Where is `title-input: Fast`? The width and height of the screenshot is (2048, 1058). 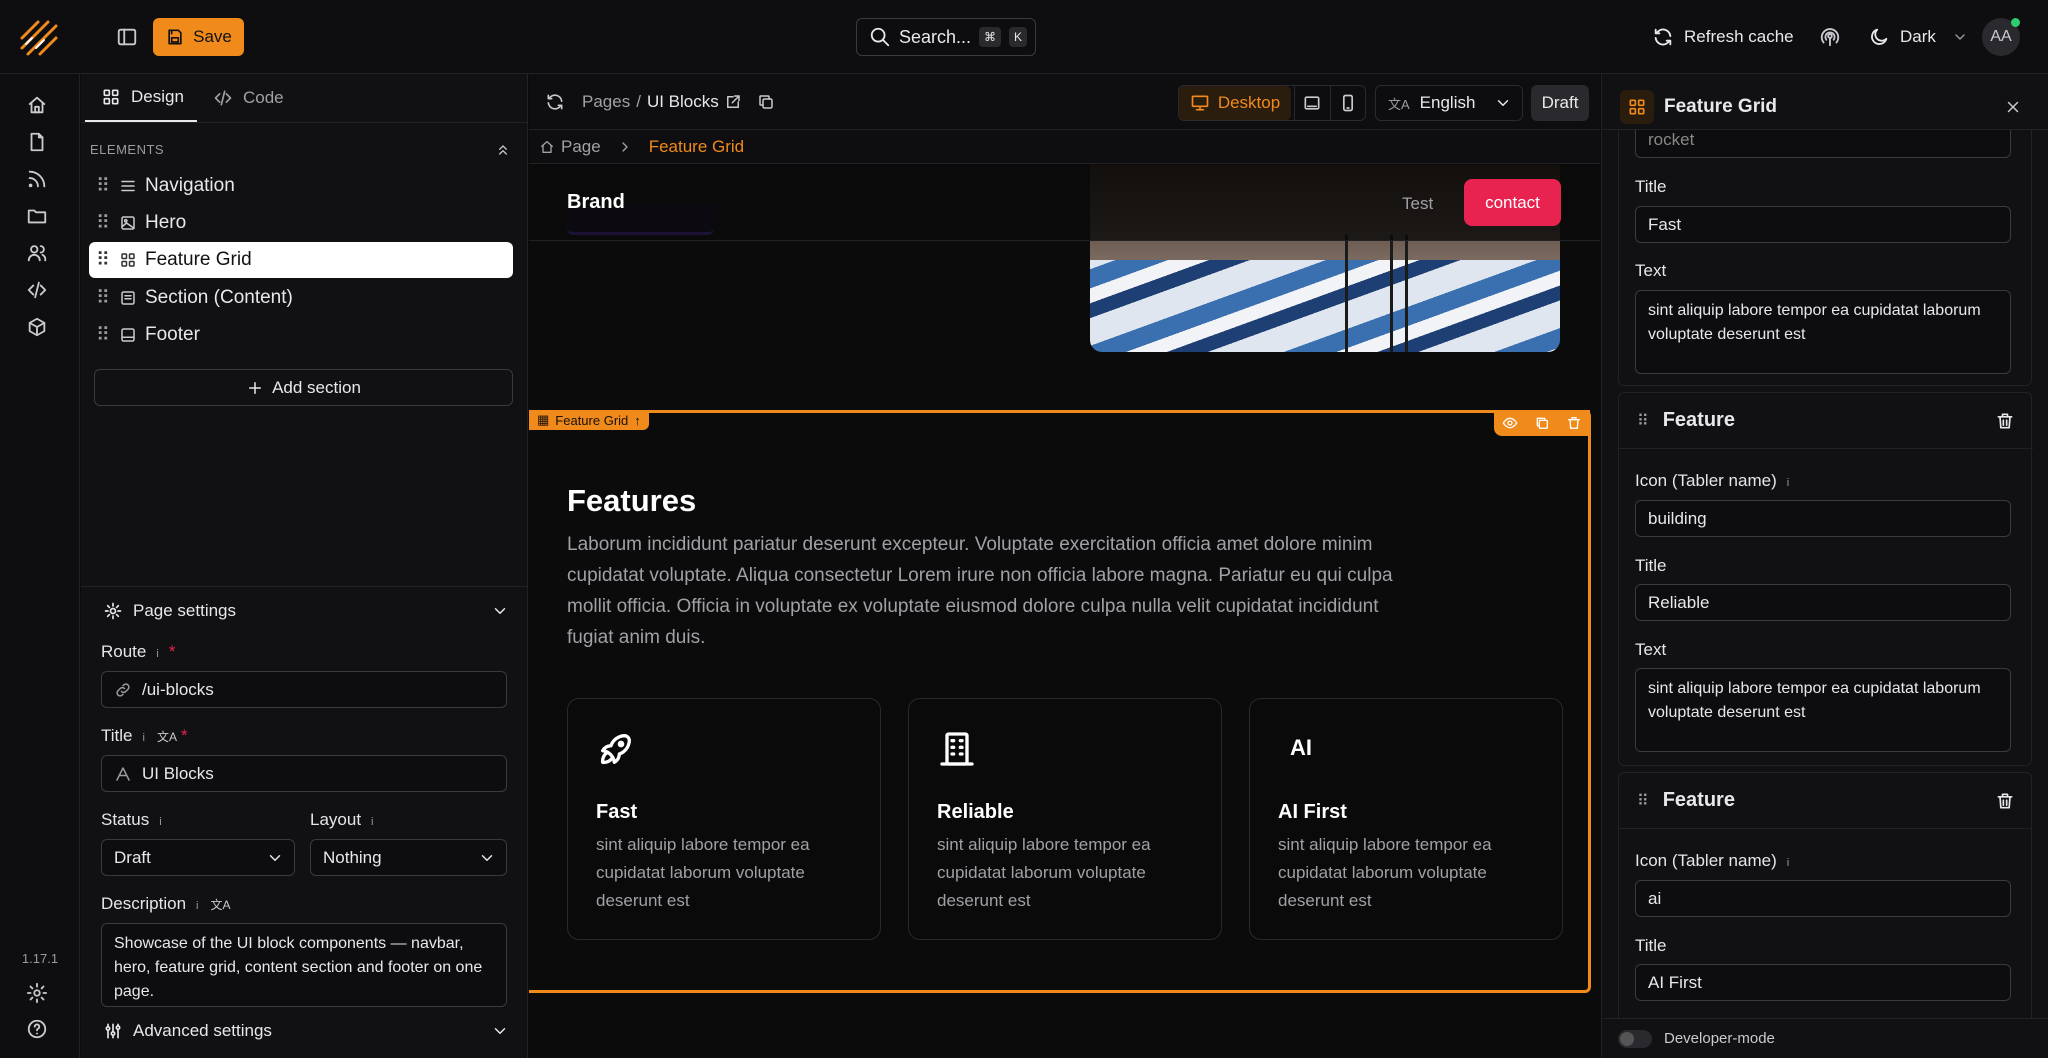
title-input: Fast is located at coordinates (1823, 224).